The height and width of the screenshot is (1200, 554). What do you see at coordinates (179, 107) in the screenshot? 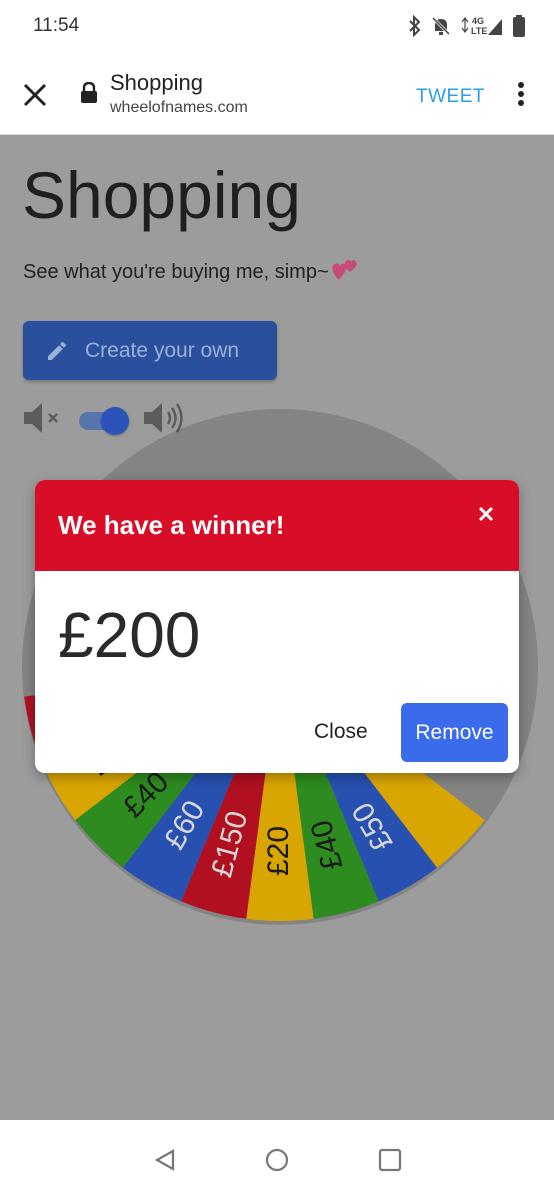
I see `browser-url: wheelofnames.com` at bounding box center [179, 107].